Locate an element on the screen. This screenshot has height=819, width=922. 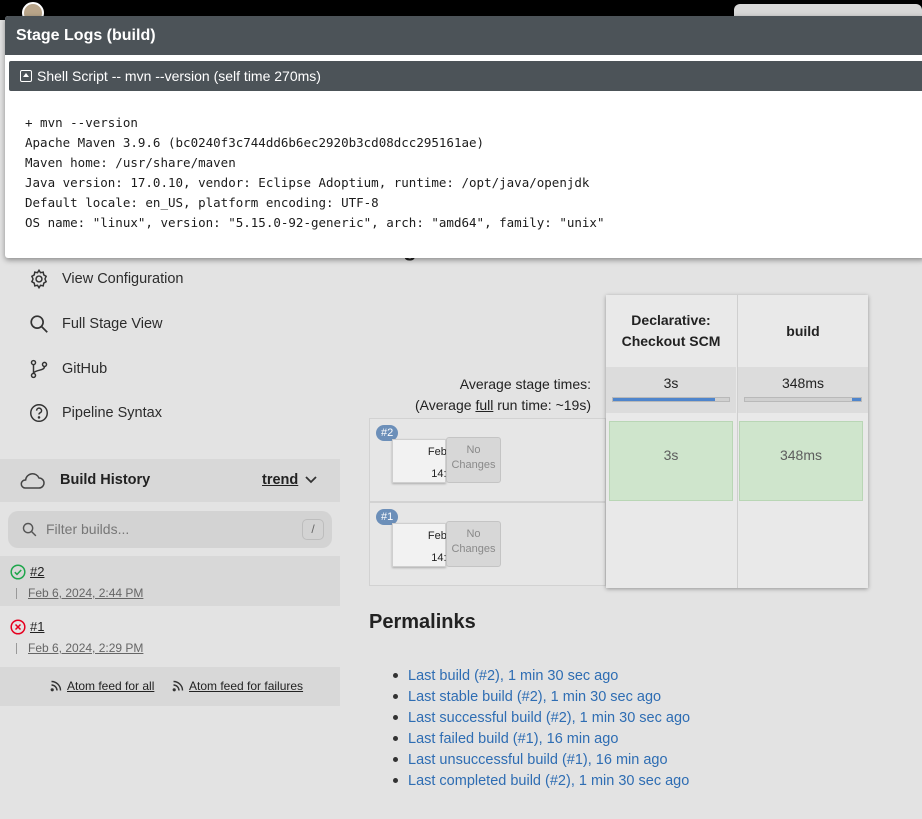
permalink-item: Last unsuccessful build (#1), 16 min ago is located at coordinates (541, 759).